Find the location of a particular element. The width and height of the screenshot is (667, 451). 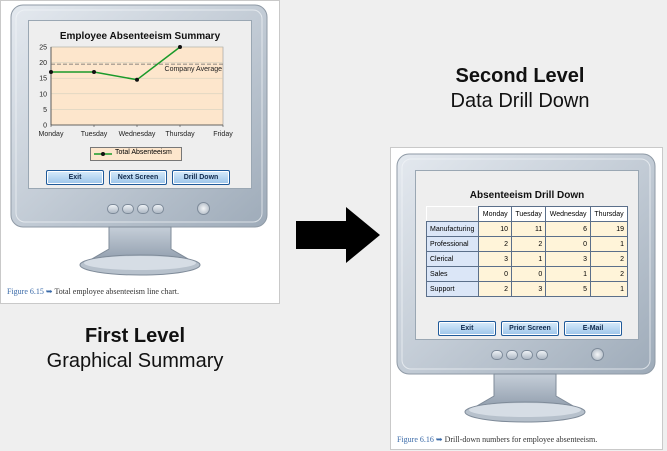

caption-figure-number: Figure 6.15 is located at coordinates (25, 291).